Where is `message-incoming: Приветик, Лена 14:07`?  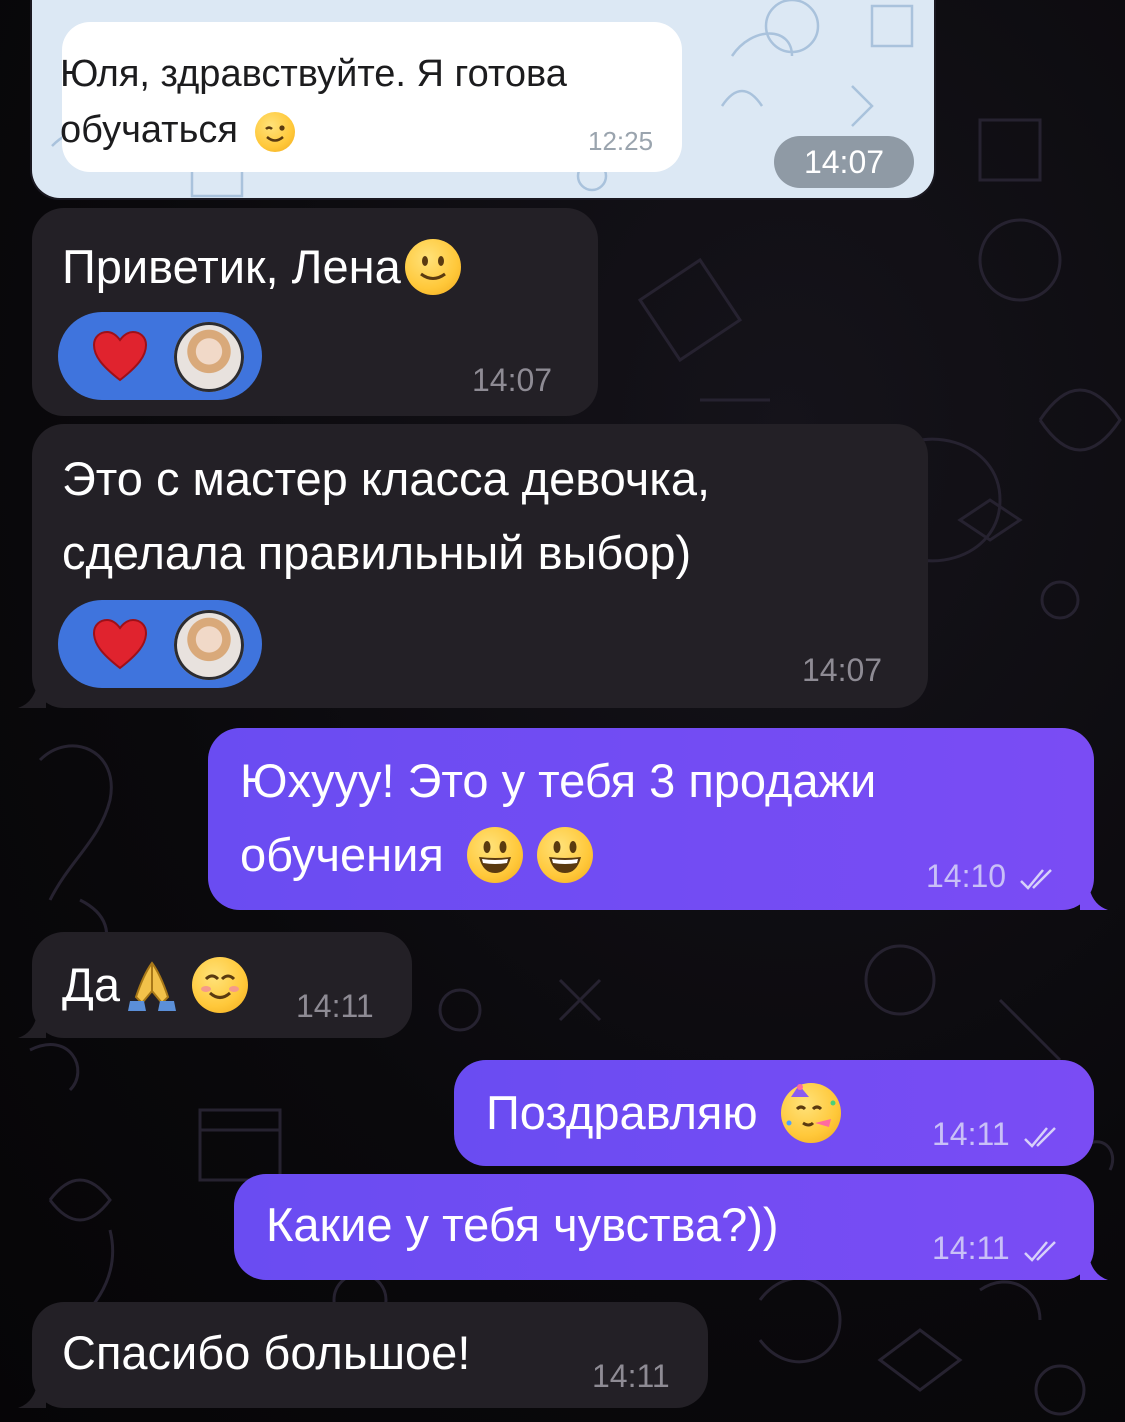 message-incoming: Приветик, Лена 14:07 is located at coordinates (315, 312).